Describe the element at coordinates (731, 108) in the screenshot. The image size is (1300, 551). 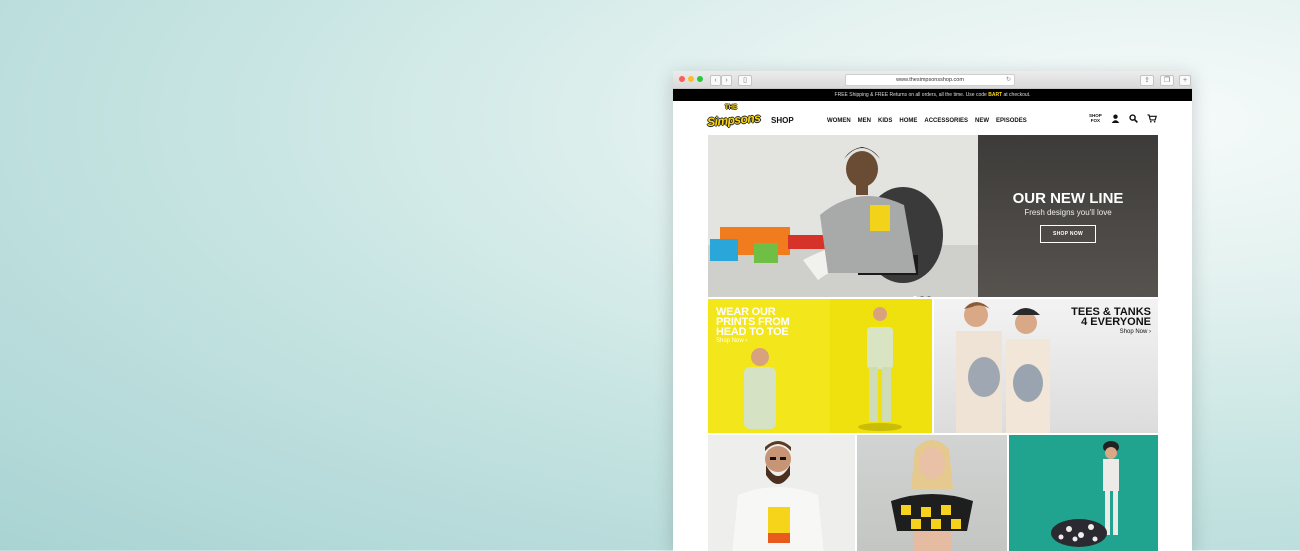
I see `logo-the: THE` at that location.